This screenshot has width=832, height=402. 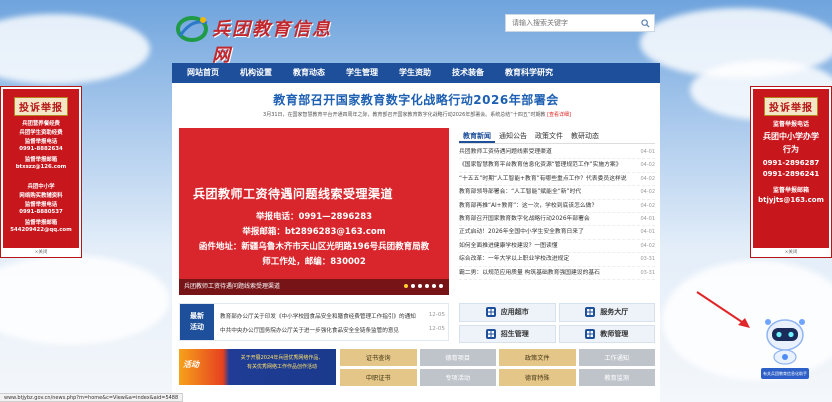 What do you see at coordinates (252, 73) in the screenshot?
I see `nav-organization: 机构设置` at bounding box center [252, 73].